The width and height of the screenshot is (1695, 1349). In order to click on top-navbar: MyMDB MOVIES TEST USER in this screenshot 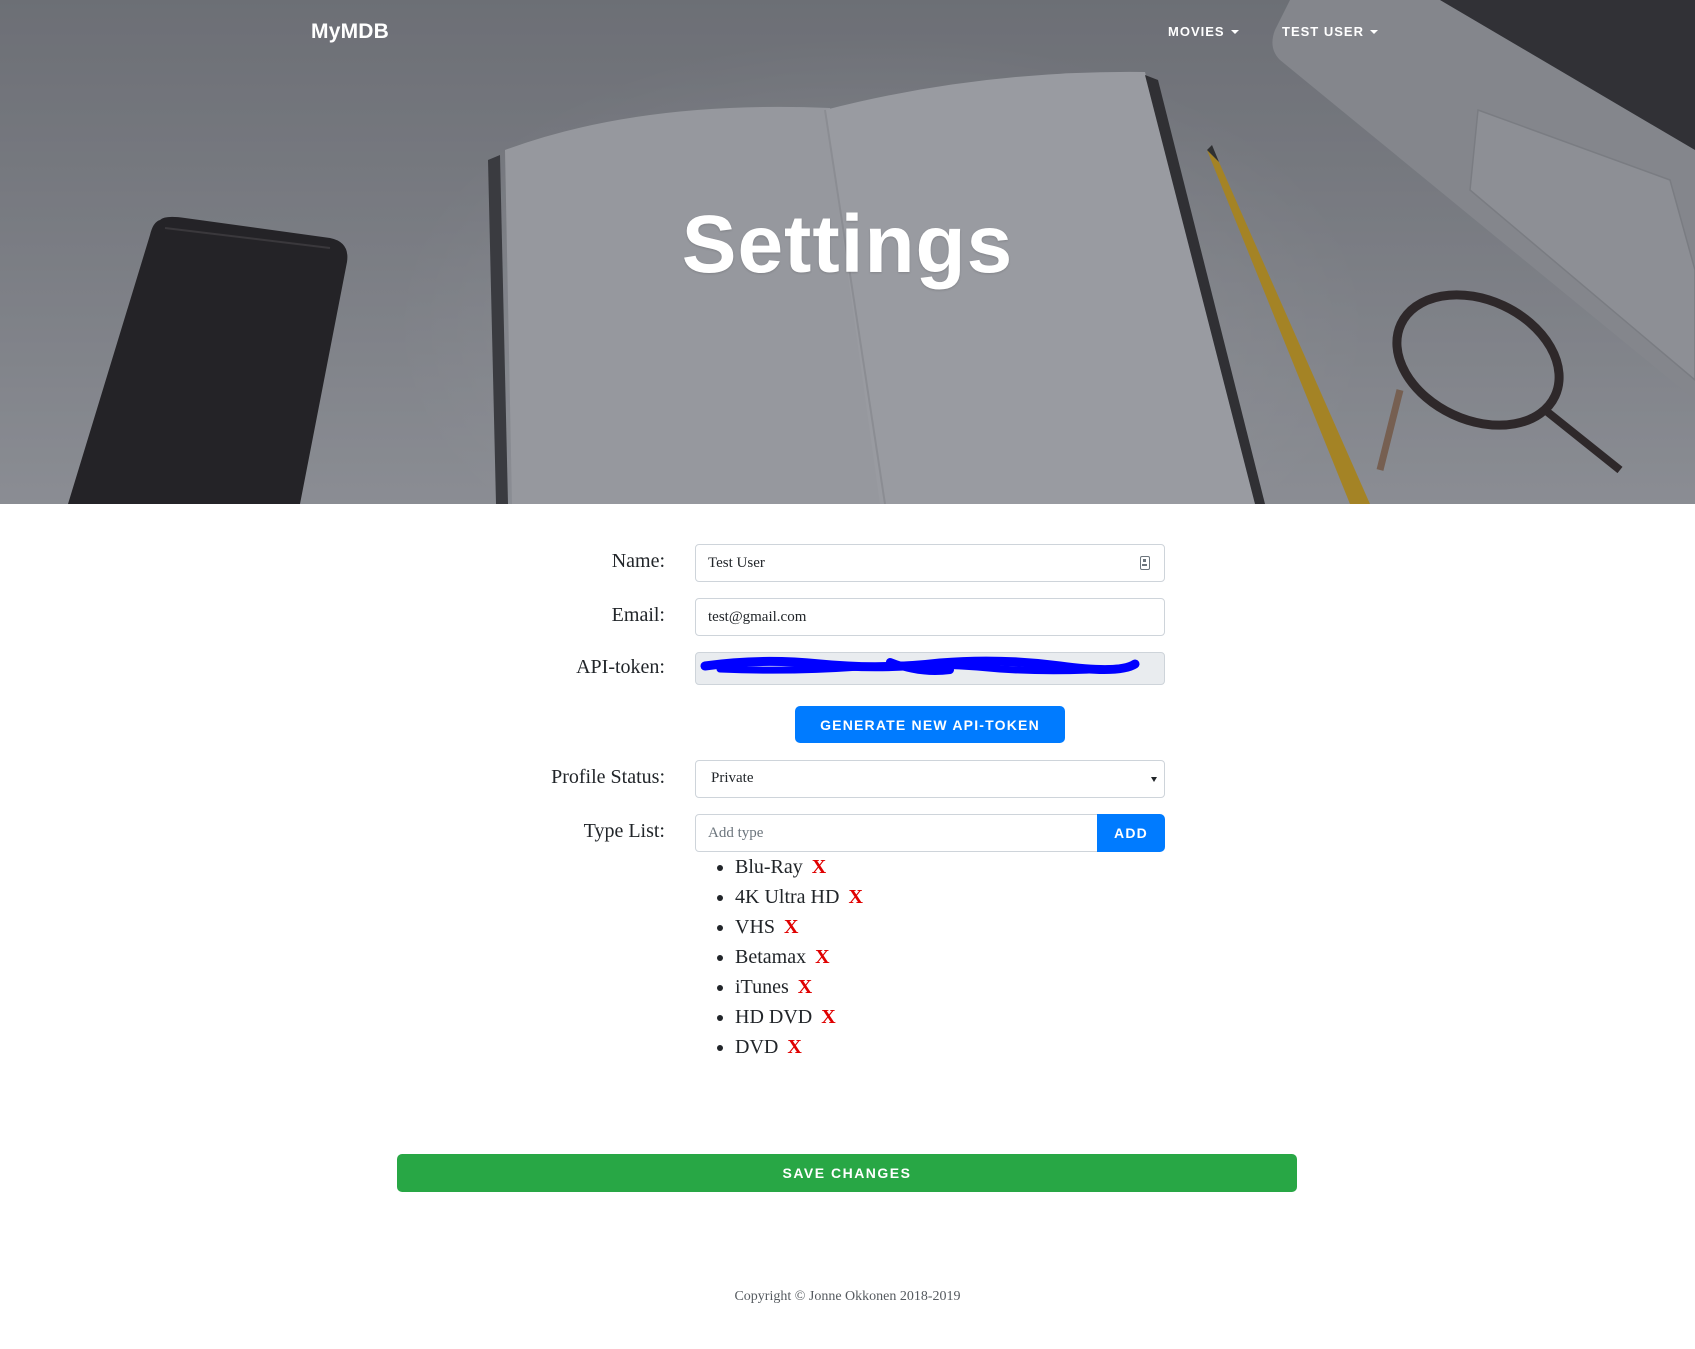, I will do `click(847, 33)`.